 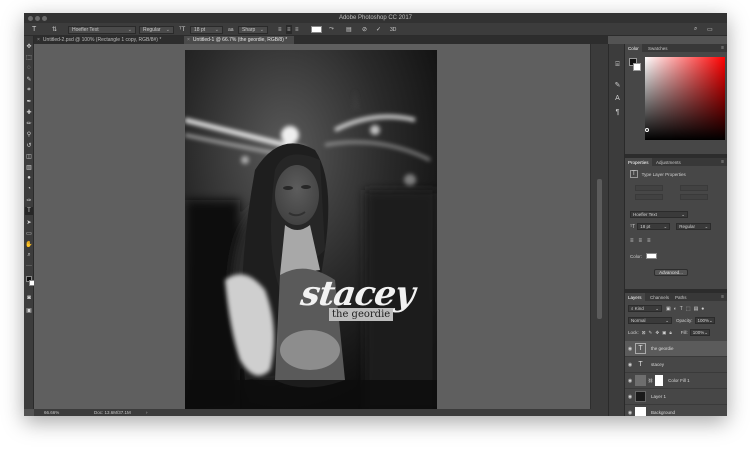 I want to click on layer-row-background: ◉ Background, so click(x=676, y=410).